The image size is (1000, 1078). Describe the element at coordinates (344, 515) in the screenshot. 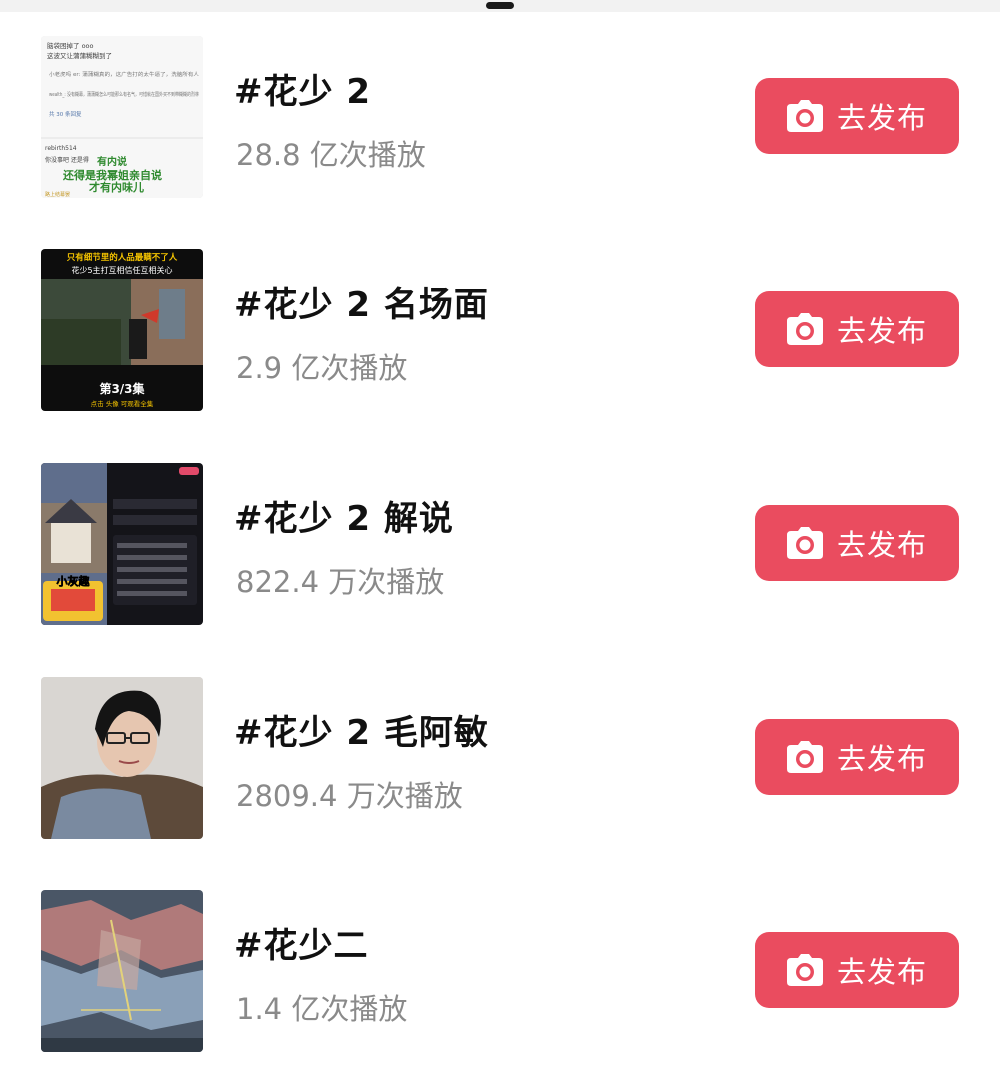

I see `topic-title: #花少 2 解说` at that location.